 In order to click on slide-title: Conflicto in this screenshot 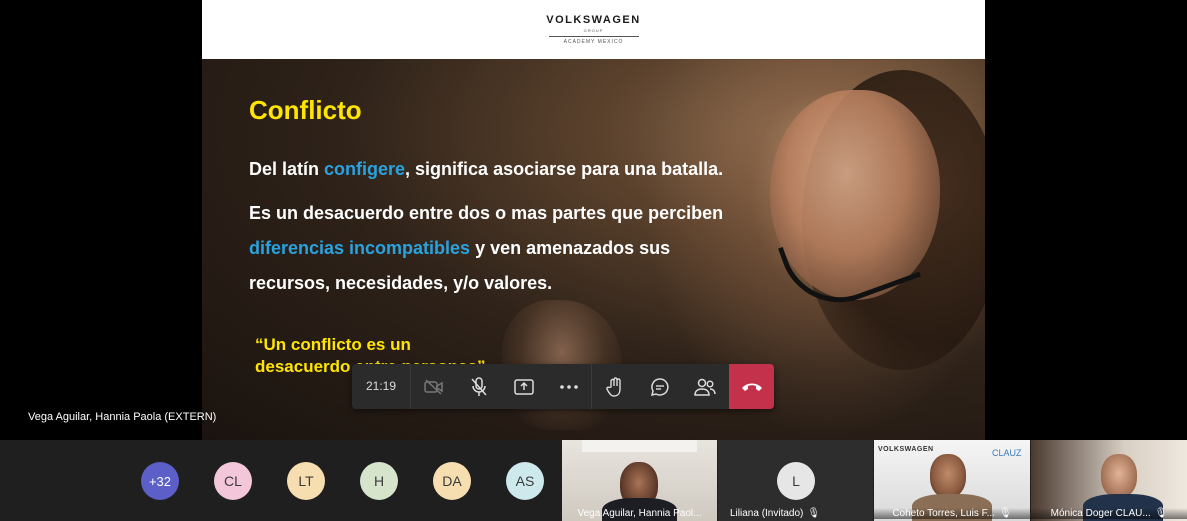, I will do `click(305, 110)`.